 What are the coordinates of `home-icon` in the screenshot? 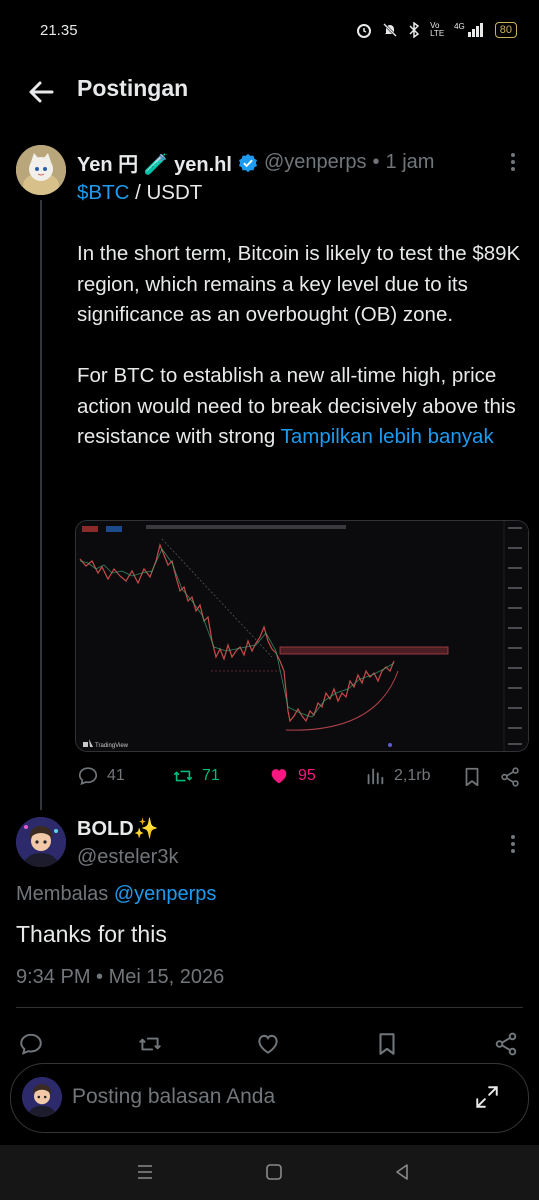 It's located at (274, 1172).